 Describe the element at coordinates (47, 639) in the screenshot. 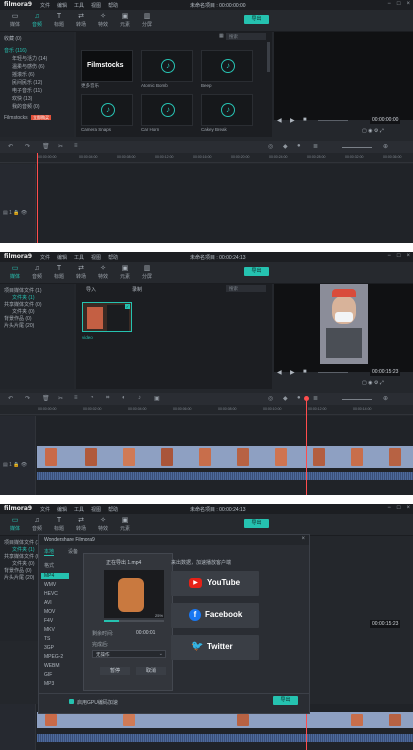

I see `format-item: TS` at that location.